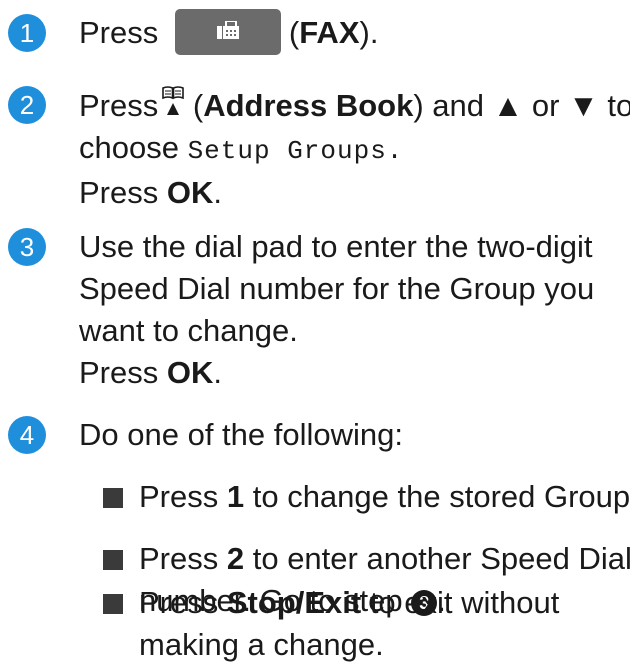  I want to click on fax-label: FAX, so click(329, 33).